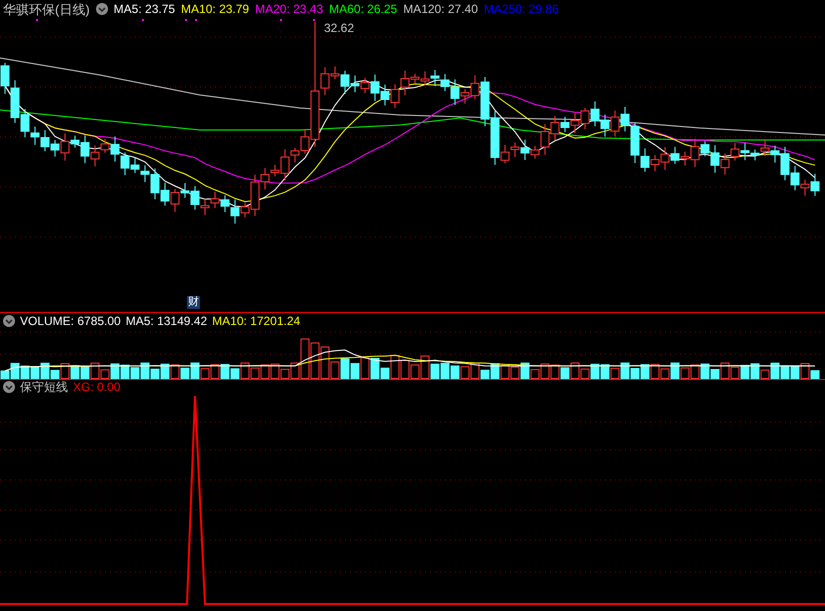 The width and height of the screenshot is (825, 611). Describe the element at coordinates (339, 28) in the screenshot. I see `high-price-label: 32.62` at that location.